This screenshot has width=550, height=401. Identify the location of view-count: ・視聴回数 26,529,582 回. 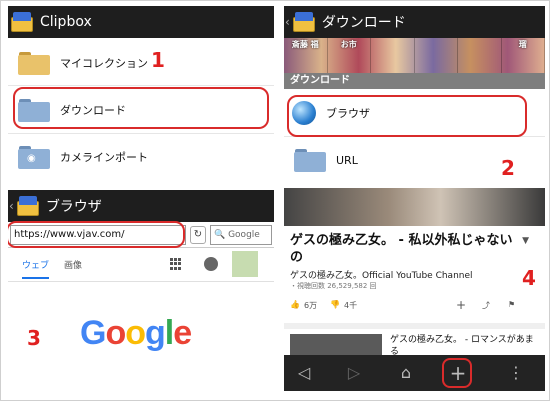
(333, 286).